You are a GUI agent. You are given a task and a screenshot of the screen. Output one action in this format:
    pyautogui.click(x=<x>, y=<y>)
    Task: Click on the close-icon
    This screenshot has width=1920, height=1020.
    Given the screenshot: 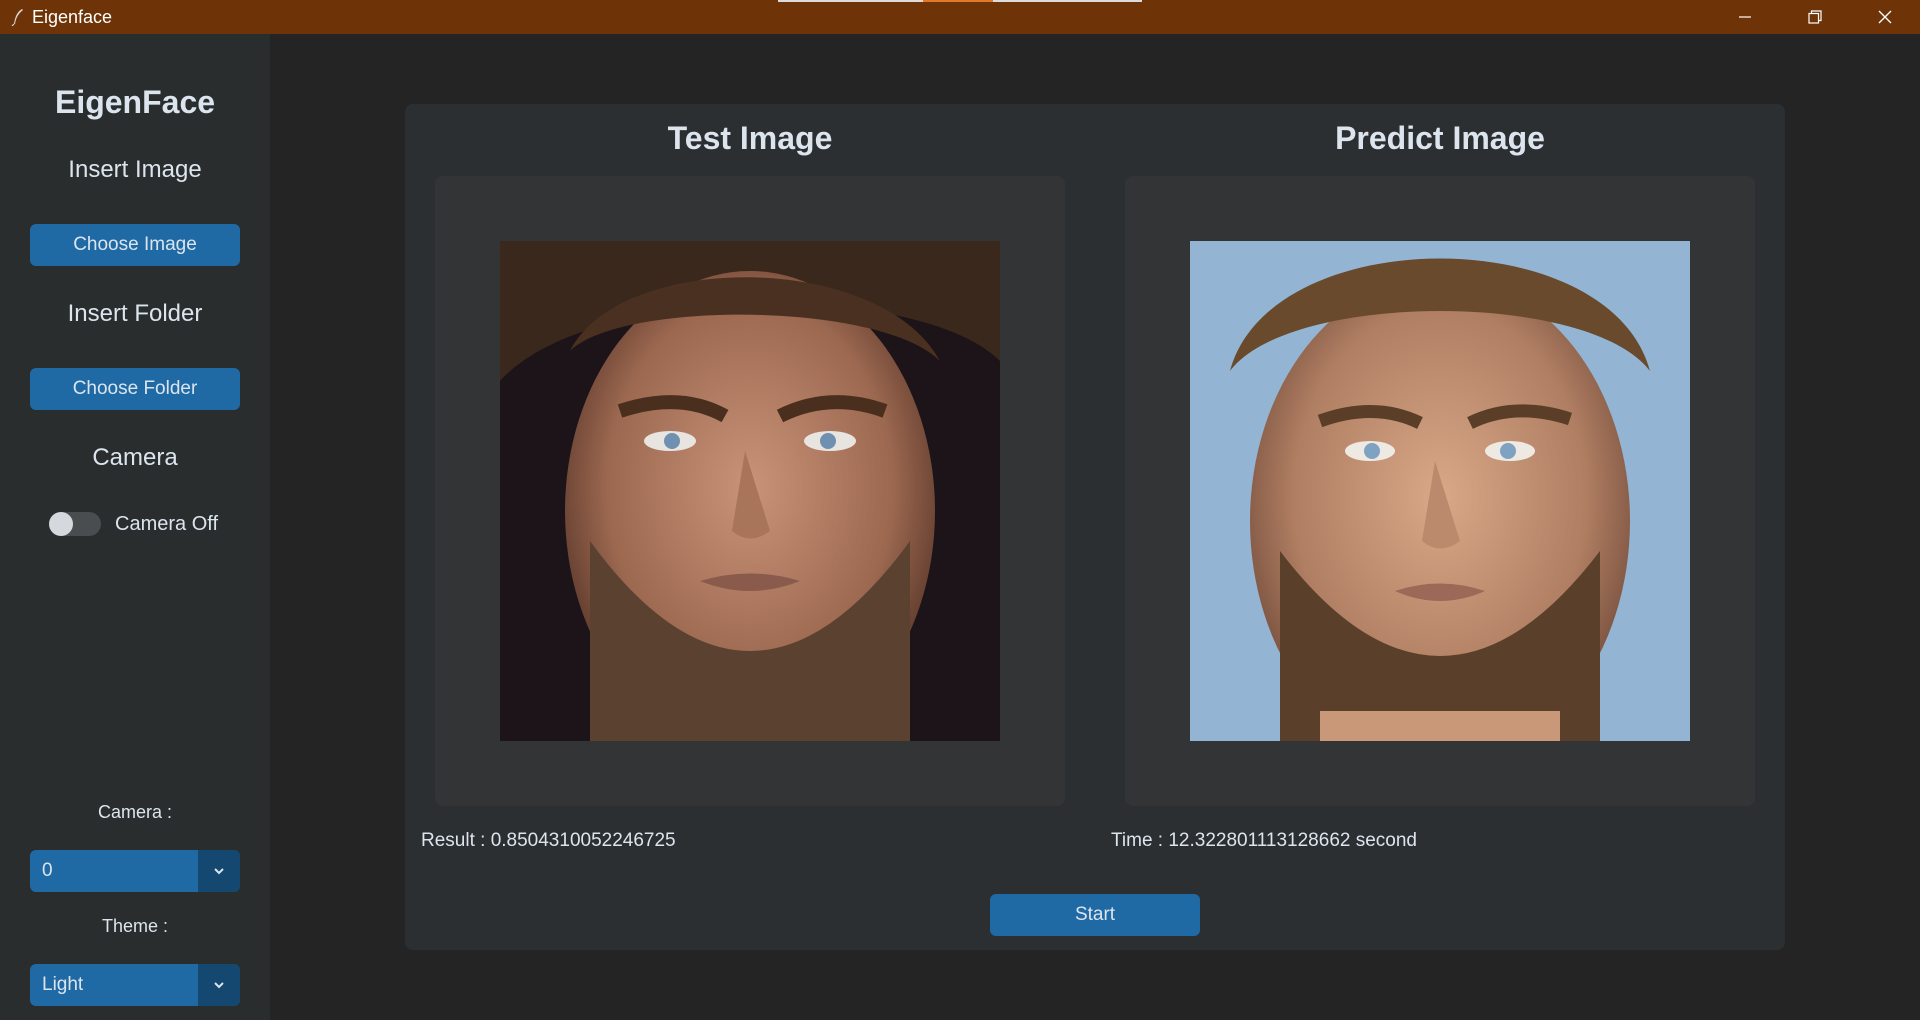 What is the action you would take?
    pyautogui.click(x=1885, y=17)
    